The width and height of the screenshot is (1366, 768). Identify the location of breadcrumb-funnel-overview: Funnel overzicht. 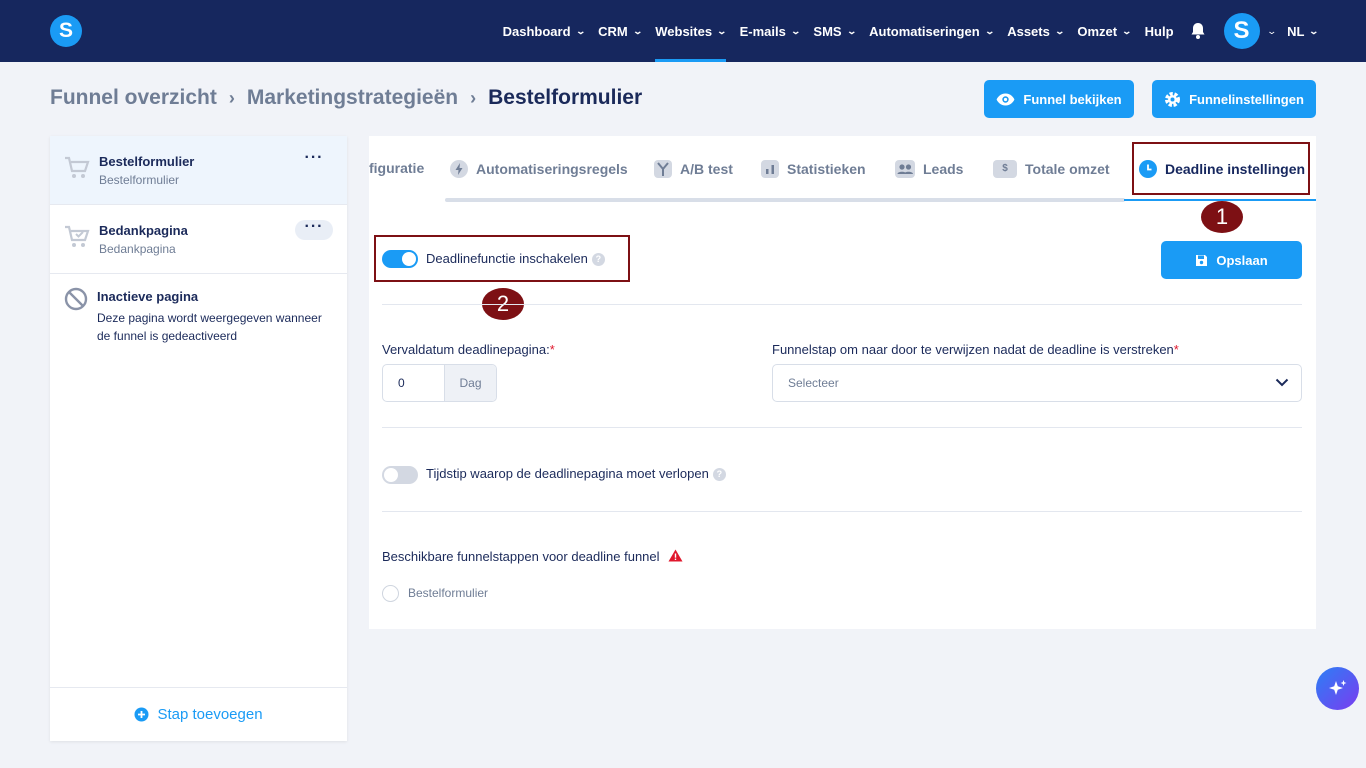
(133, 98).